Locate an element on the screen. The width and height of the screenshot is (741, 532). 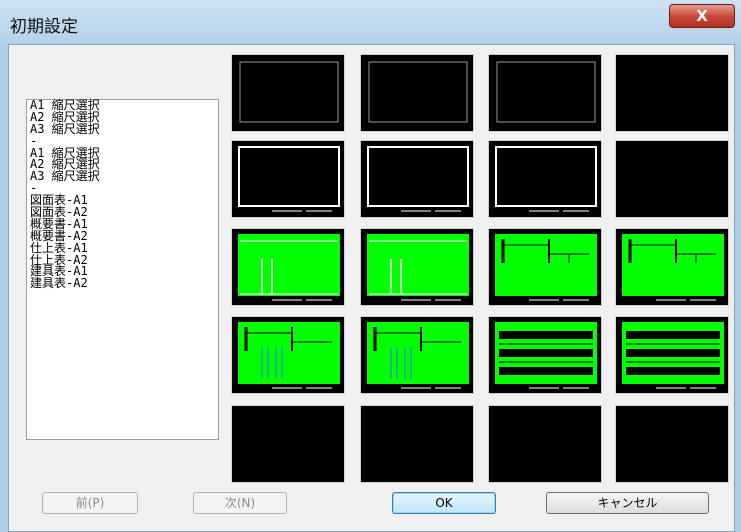
cancel-button: キャンセル is located at coordinates (627, 503).